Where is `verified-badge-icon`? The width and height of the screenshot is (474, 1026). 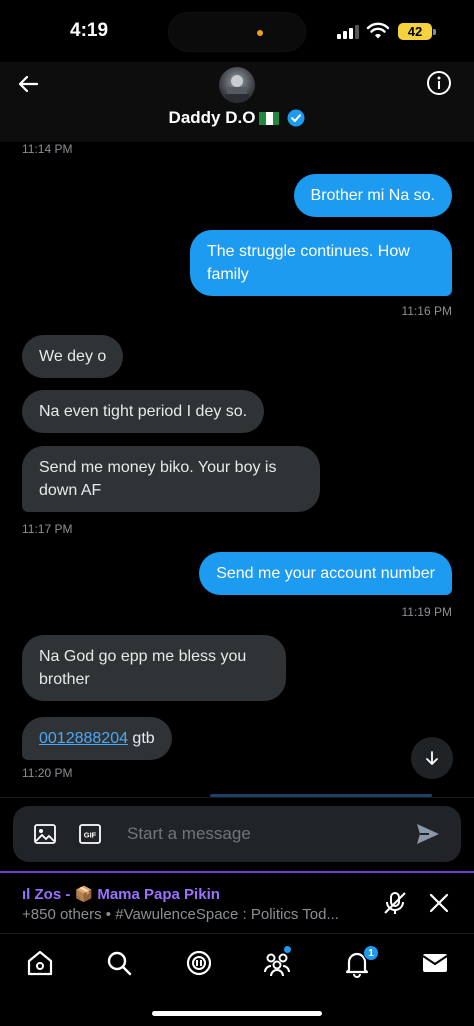 verified-badge-icon is located at coordinates (296, 118).